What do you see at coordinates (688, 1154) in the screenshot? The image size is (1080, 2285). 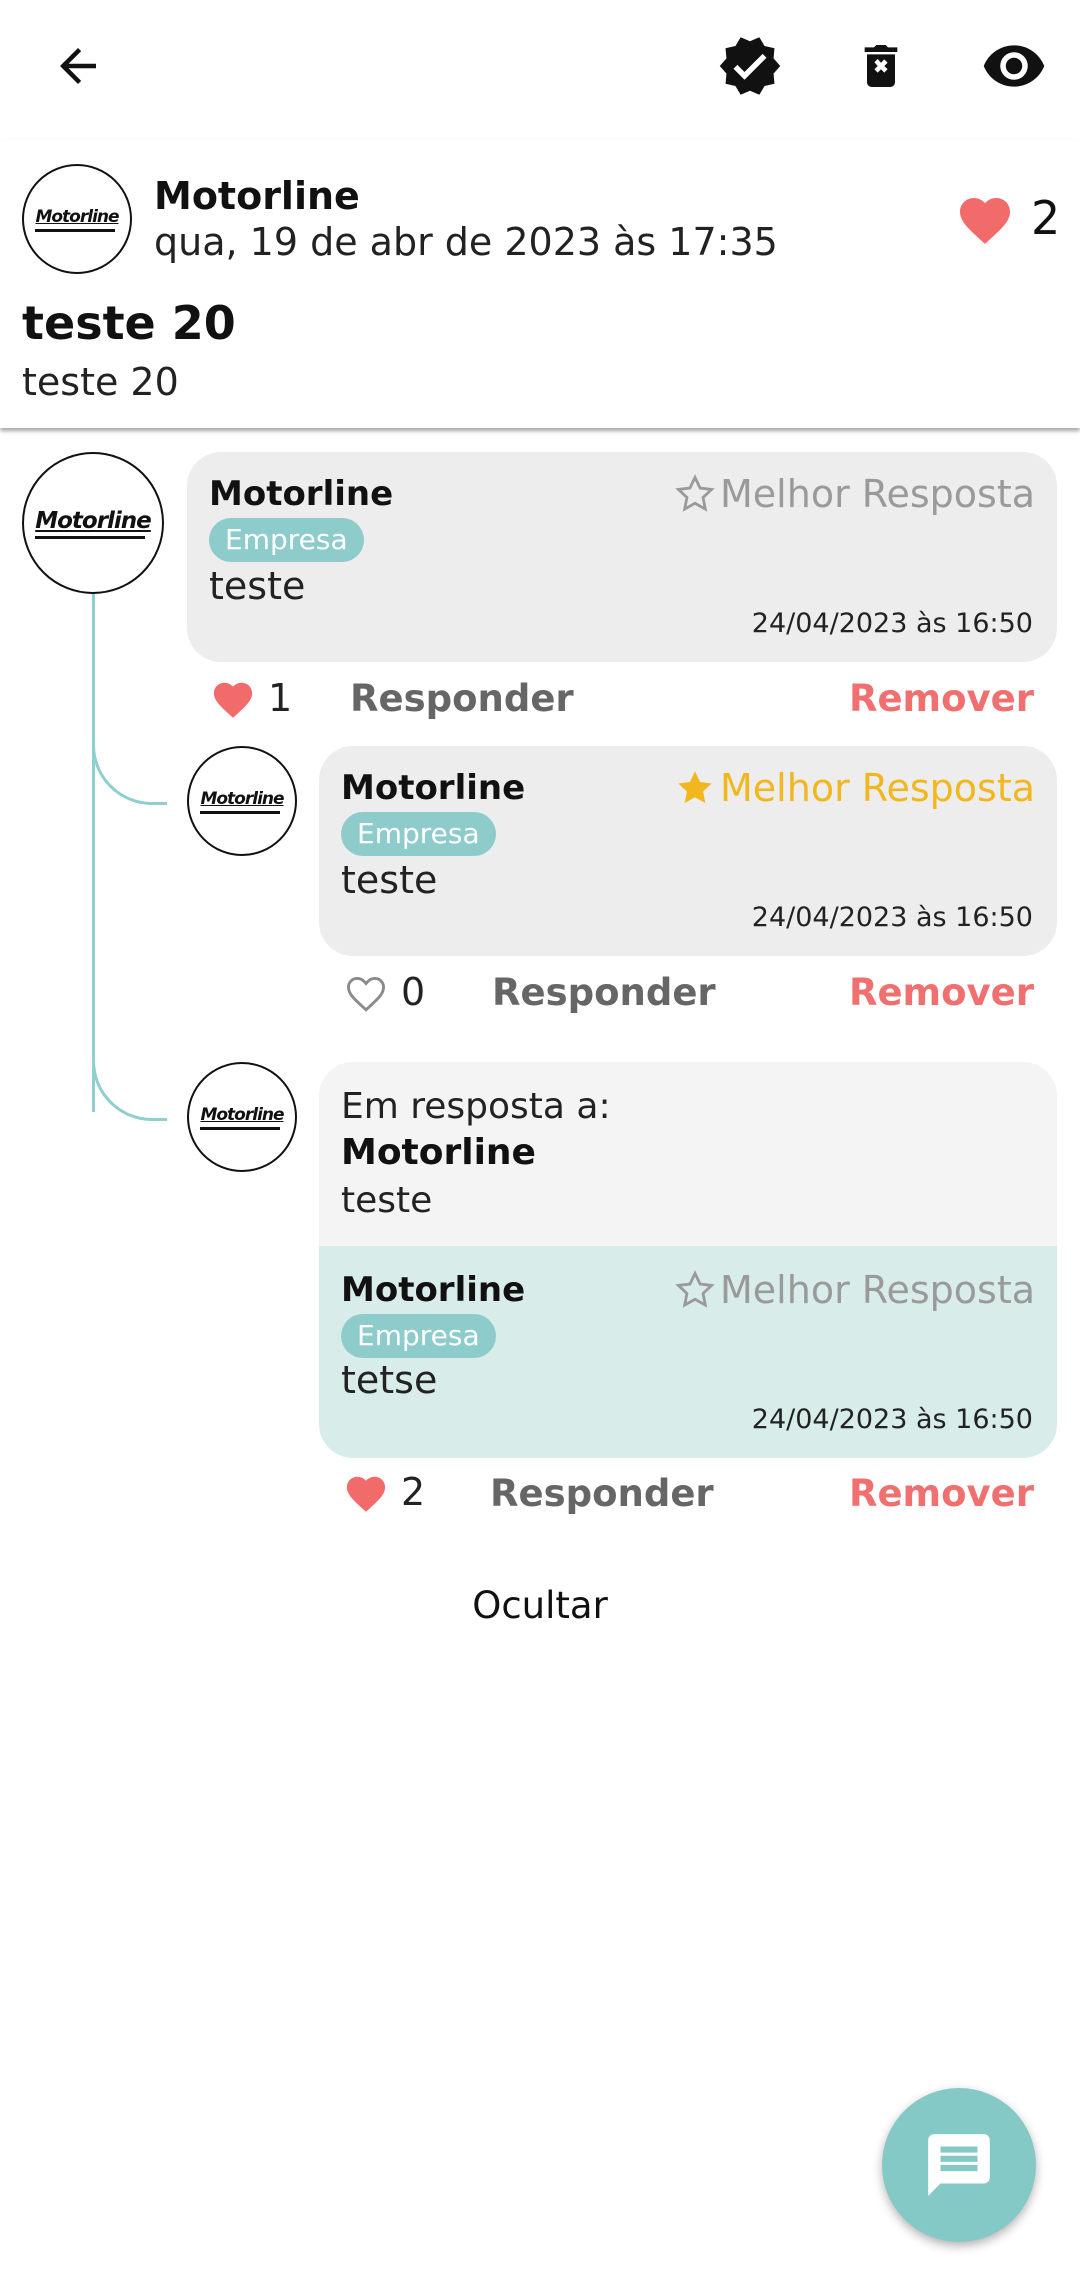 I see `quoted-reply: Em resposta a: Motorline teste` at bounding box center [688, 1154].